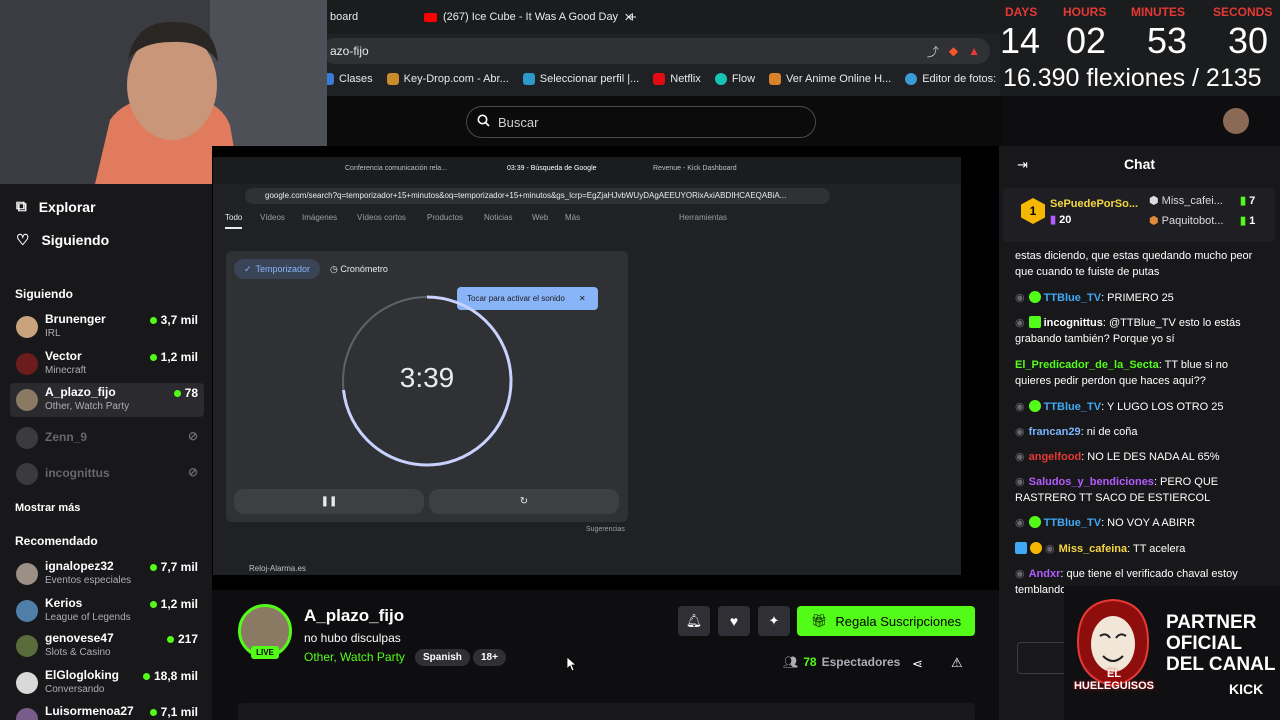 This screenshot has width=1280, height=720. What do you see at coordinates (179, 320) in the screenshot?
I see `viewer-count-text: 3,7 mil` at bounding box center [179, 320].